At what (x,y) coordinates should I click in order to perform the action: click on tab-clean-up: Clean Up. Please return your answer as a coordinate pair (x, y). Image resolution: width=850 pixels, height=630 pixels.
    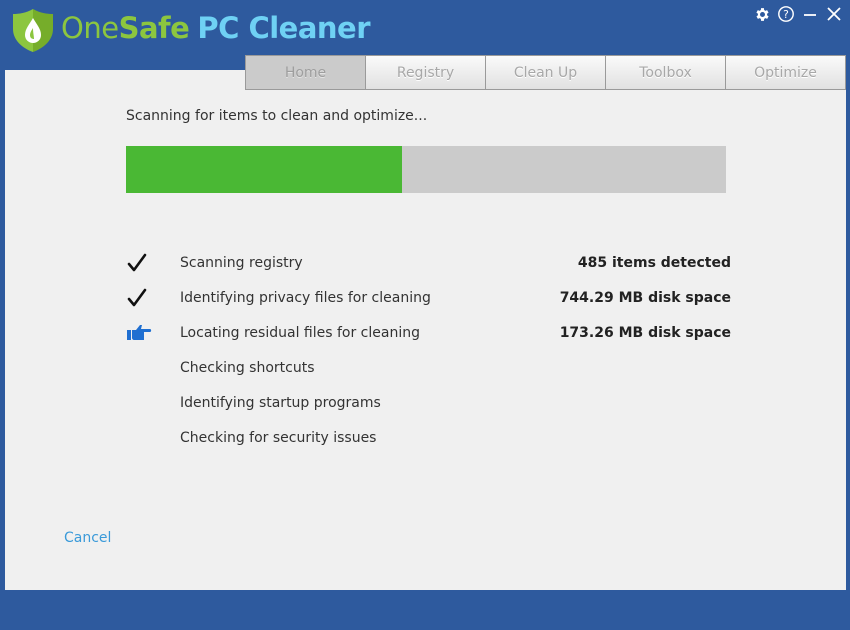
    Looking at the image, I should click on (546, 72).